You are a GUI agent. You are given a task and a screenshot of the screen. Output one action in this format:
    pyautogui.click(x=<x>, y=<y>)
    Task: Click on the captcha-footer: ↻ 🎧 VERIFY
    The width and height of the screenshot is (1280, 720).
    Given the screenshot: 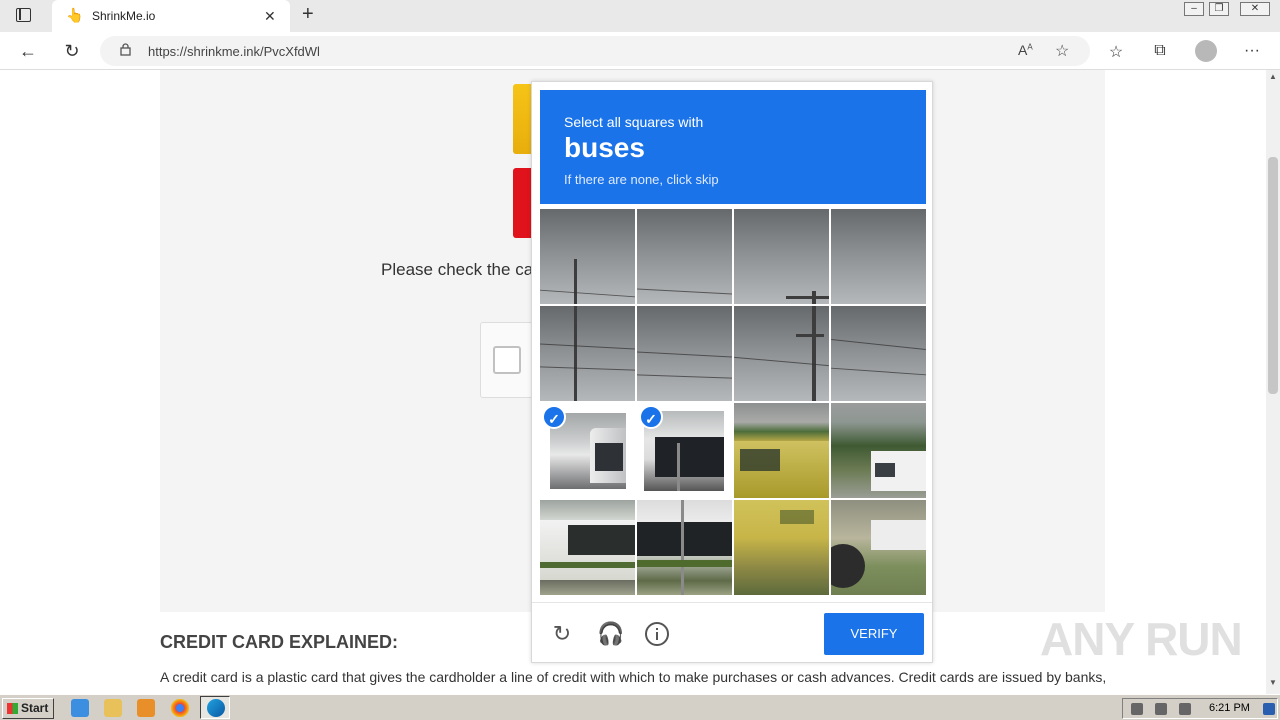 What is the action you would take?
    pyautogui.click(x=732, y=632)
    